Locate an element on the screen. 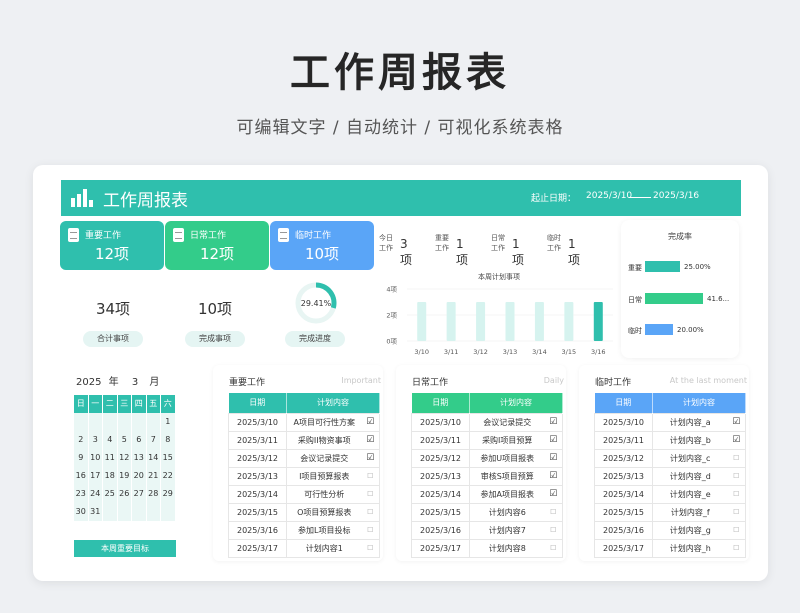 The height and width of the screenshot is (613, 800). row-content: 采购II物资事项 is located at coordinates (324, 440).